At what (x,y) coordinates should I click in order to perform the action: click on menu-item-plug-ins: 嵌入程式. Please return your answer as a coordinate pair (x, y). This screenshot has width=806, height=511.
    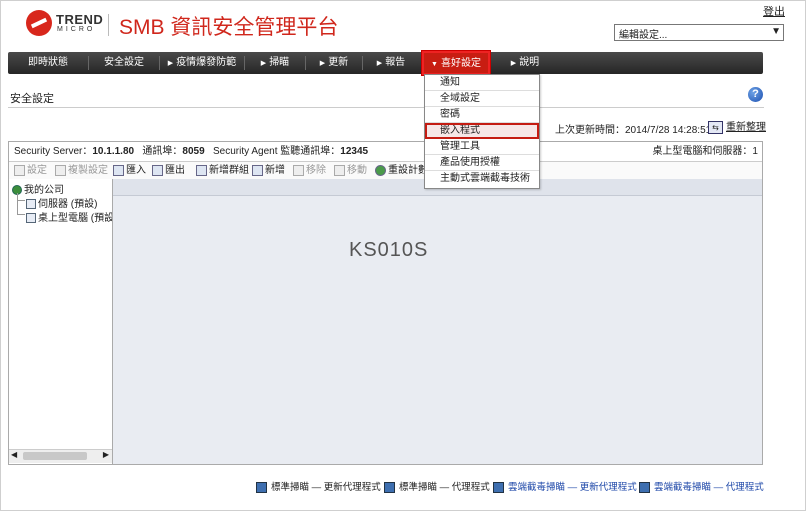
    Looking at the image, I should click on (482, 131).